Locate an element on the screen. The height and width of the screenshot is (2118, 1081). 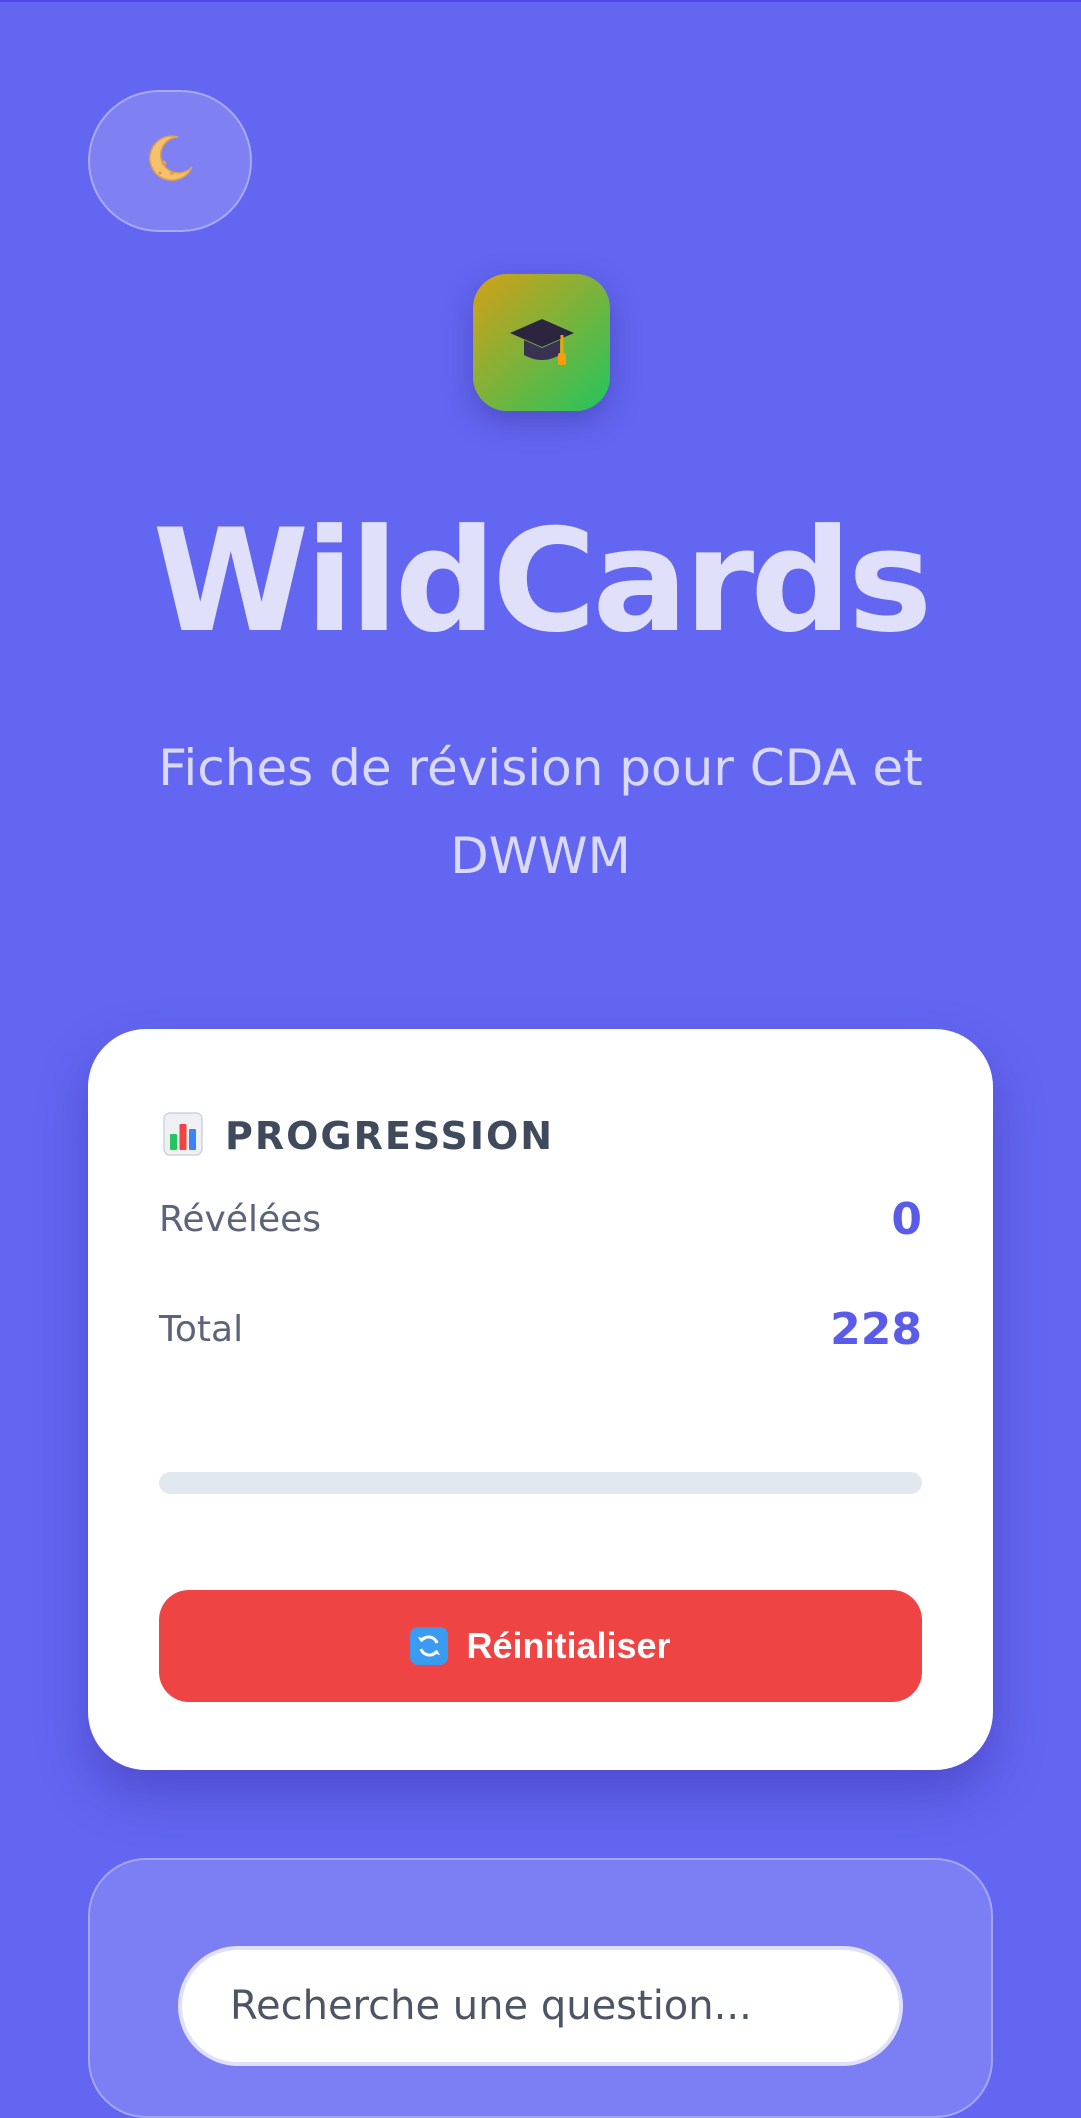
refresh-icon is located at coordinates (429, 1646).